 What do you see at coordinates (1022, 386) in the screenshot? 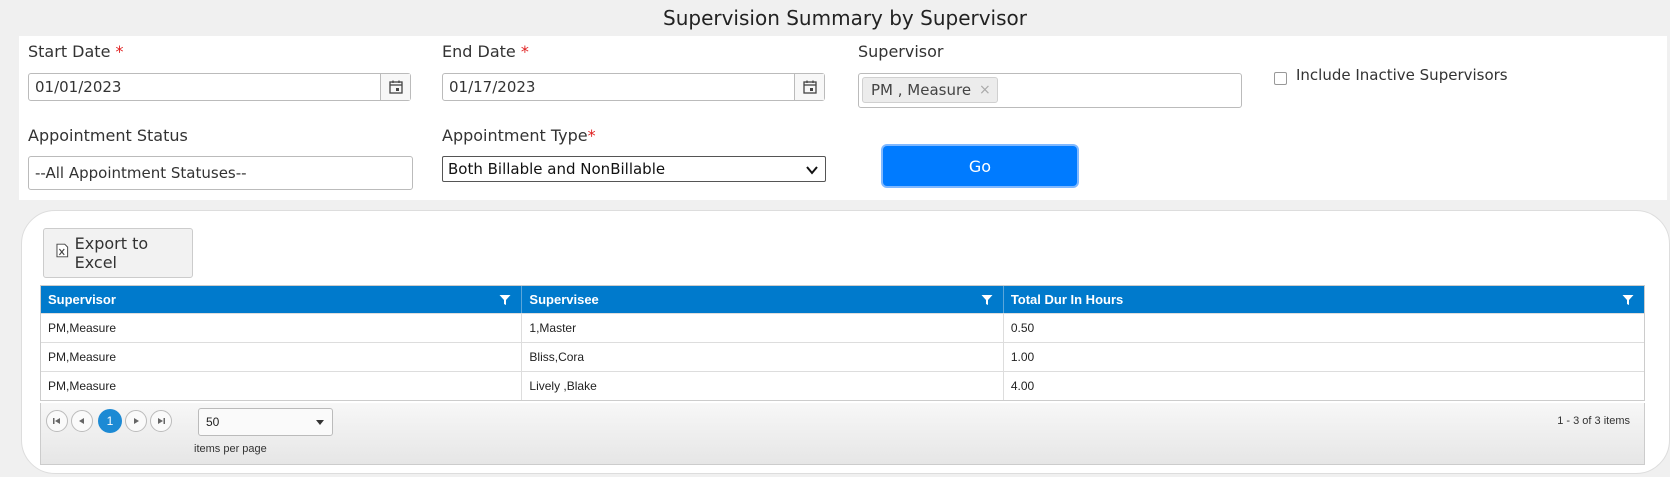
I see `cell-total-dur: 4.00` at bounding box center [1022, 386].